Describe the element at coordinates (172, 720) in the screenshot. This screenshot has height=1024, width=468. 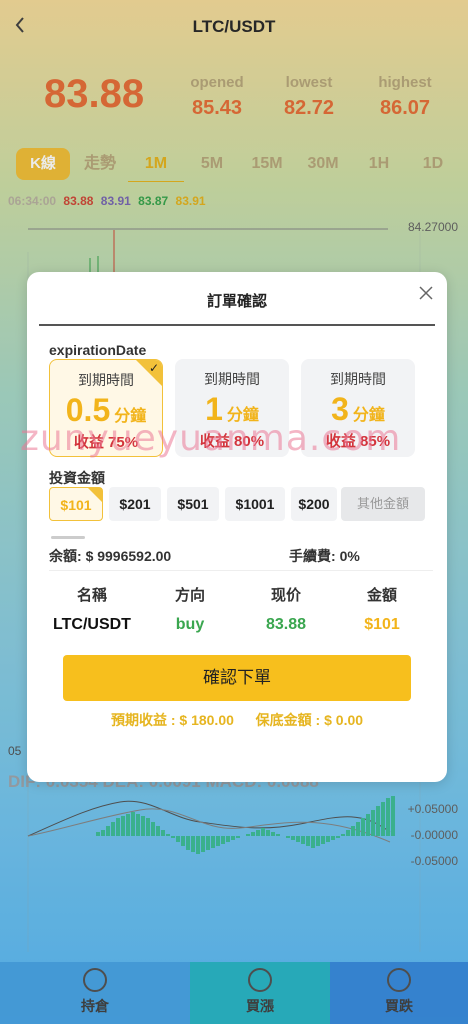
I see `expected-profit: 預期收益 : $ 180.00` at that location.